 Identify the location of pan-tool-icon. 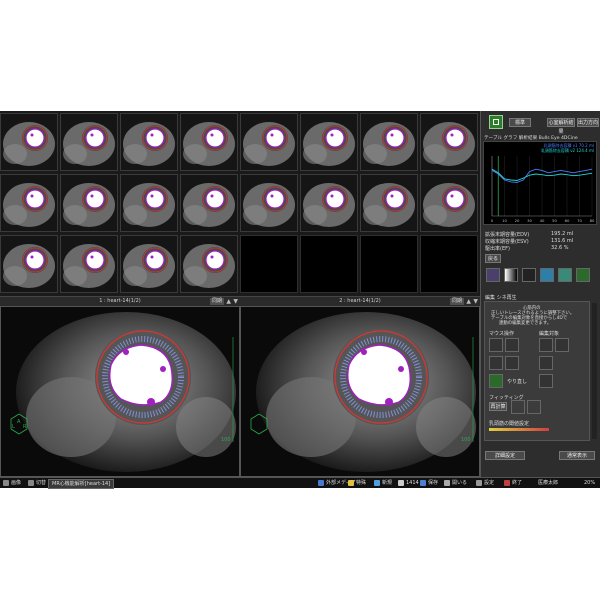
(529, 275).